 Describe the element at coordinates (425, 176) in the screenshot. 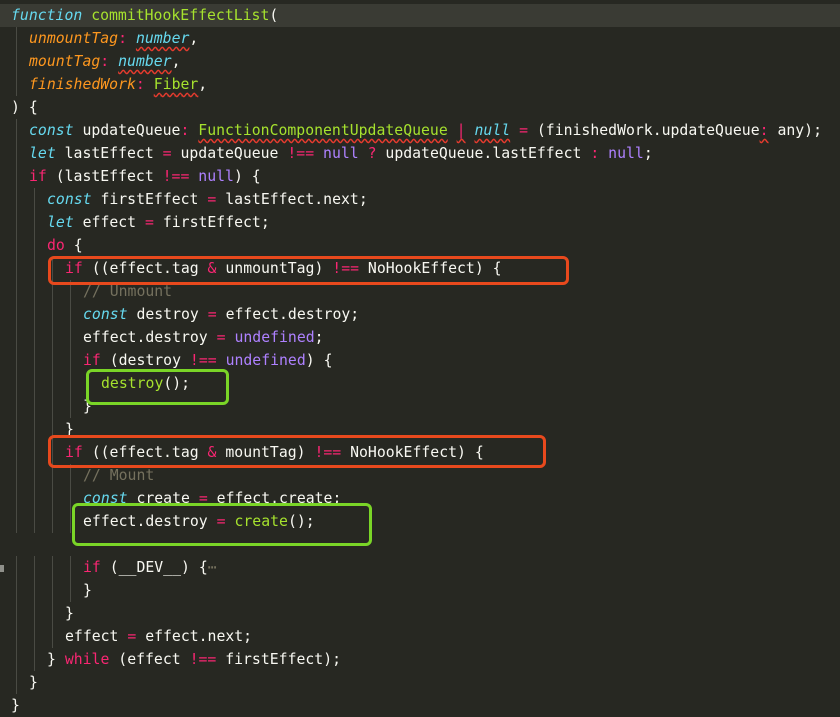

I see `code-line: if (lastEffect !== null) {` at that location.